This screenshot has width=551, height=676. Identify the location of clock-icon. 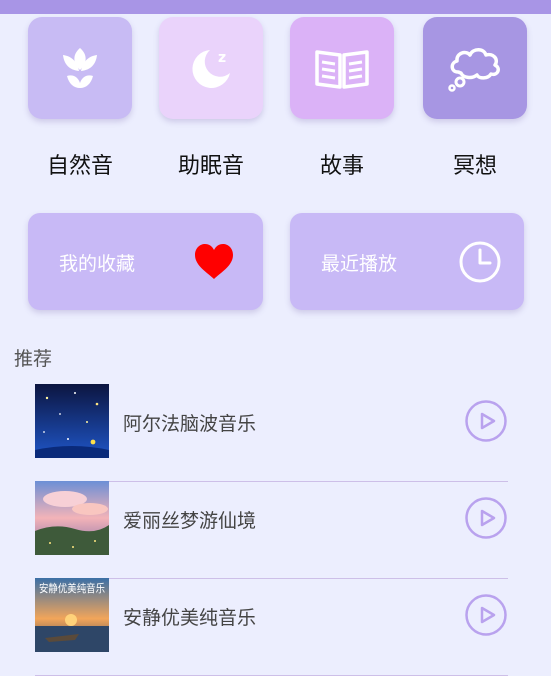
(480, 262).